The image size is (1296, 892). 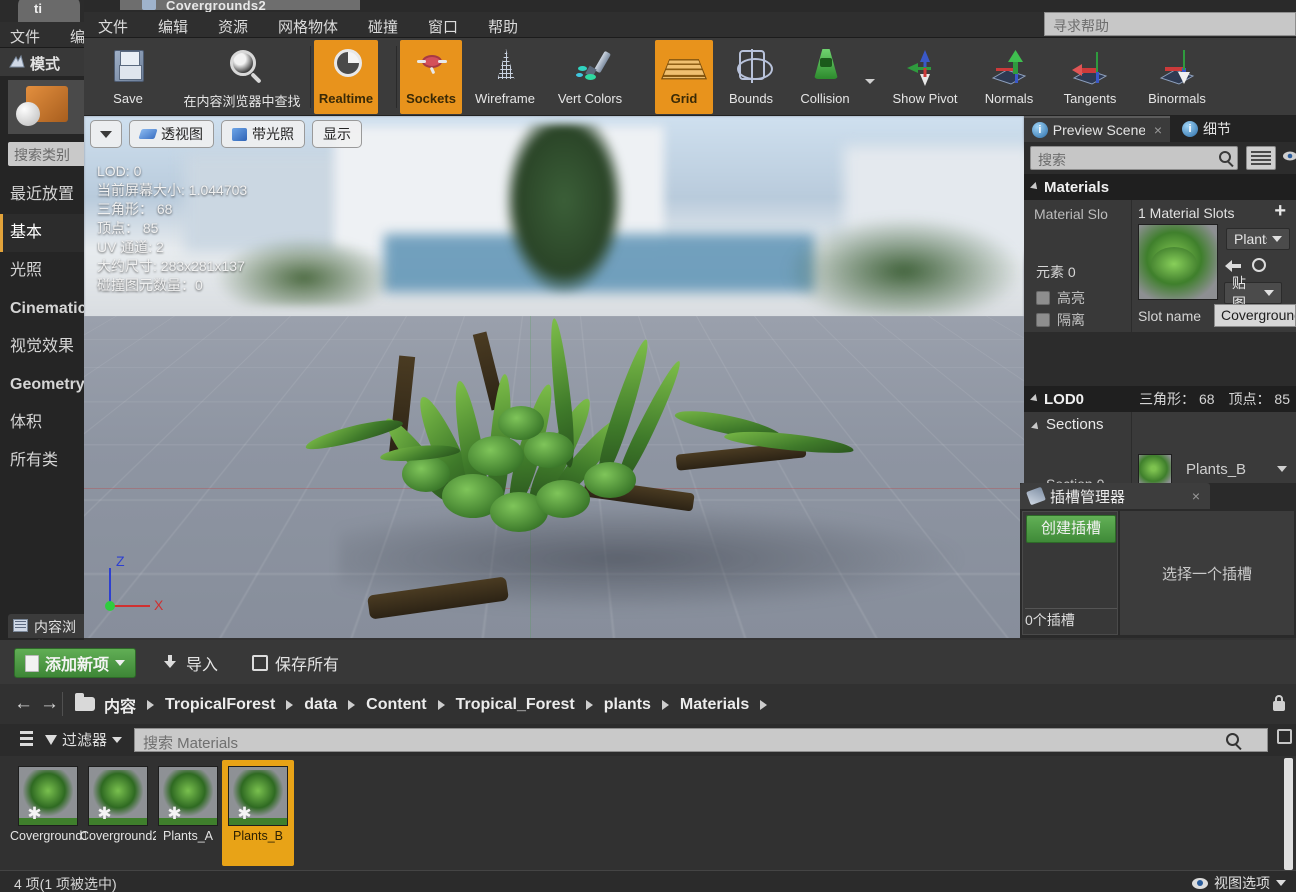 What do you see at coordinates (1115, 496) in the screenshot?
I see `socket-manager-tab: 插槽管理器 ×` at bounding box center [1115, 496].